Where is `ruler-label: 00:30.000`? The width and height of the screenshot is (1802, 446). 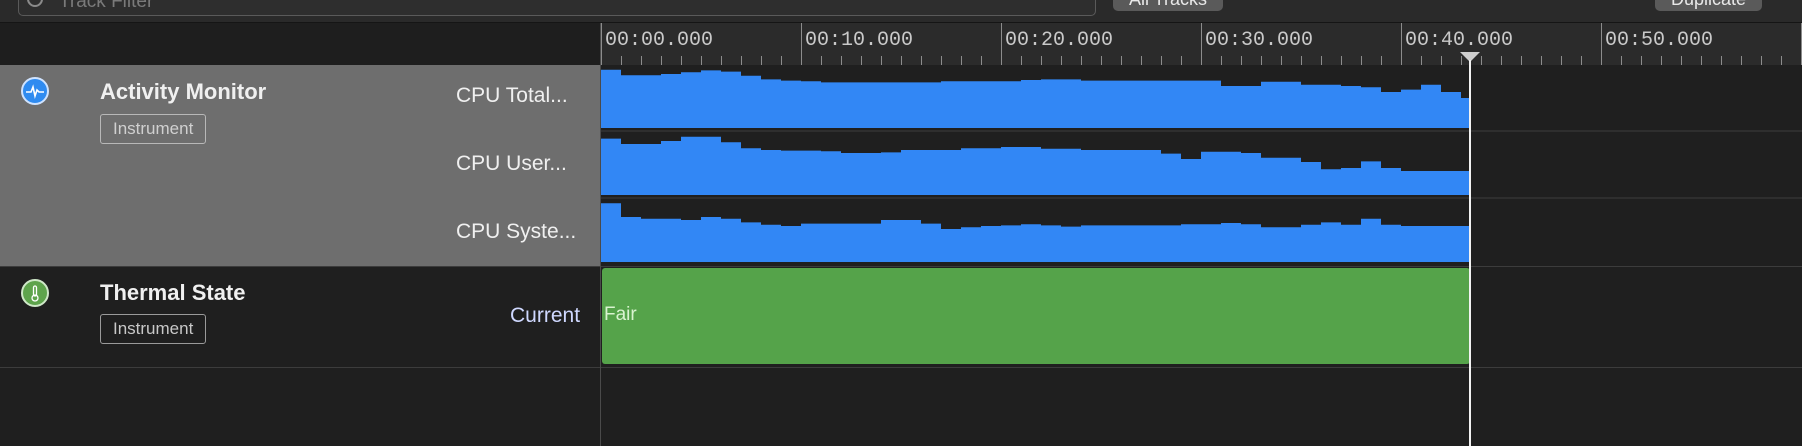 ruler-label: 00:30.000 is located at coordinates (1259, 40).